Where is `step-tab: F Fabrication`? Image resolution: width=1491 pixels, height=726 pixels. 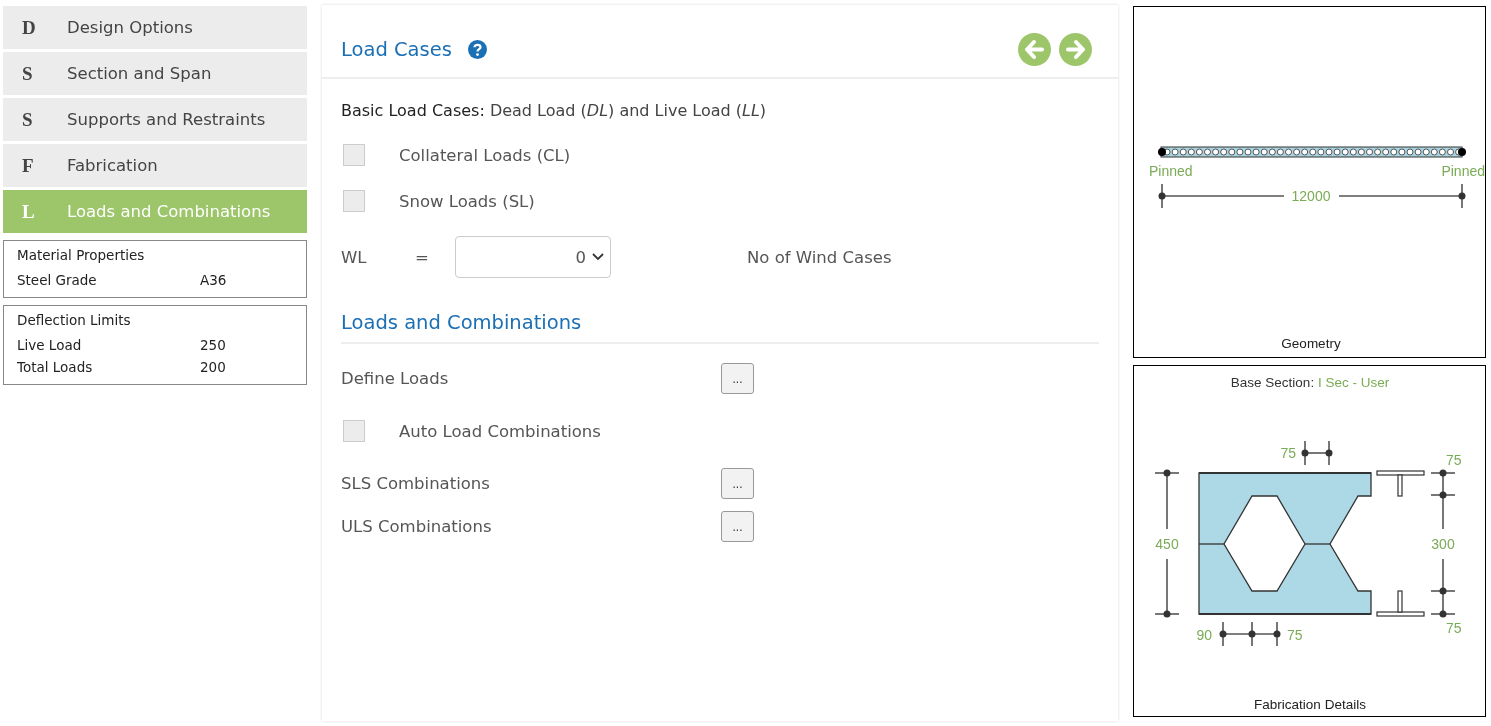 step-tab: F Fabrication is located at coordinates (155, 165).